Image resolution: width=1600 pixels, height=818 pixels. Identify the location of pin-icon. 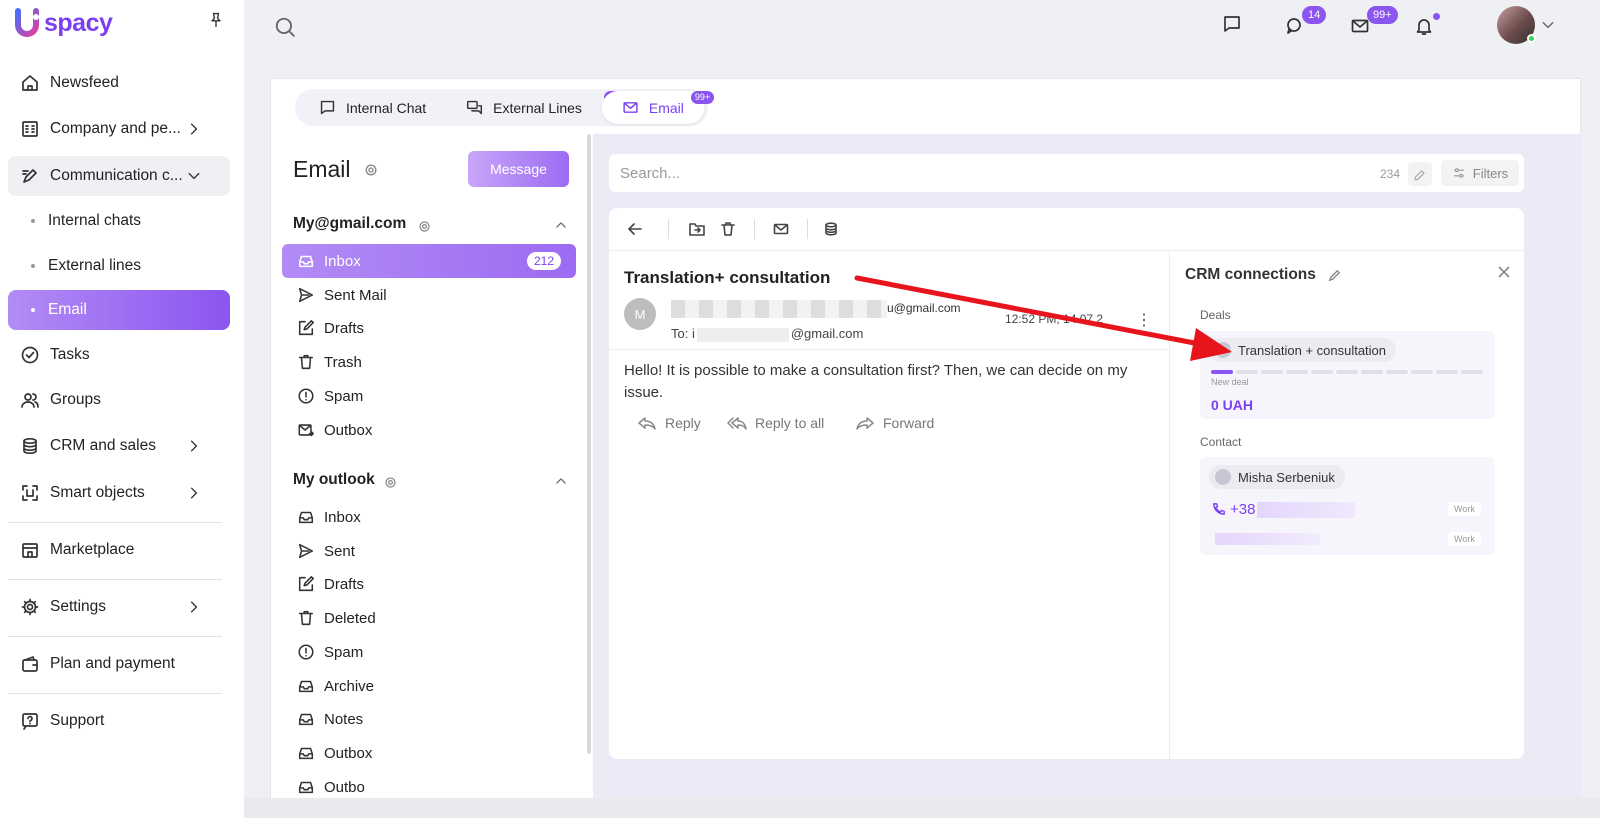
(218, 22).